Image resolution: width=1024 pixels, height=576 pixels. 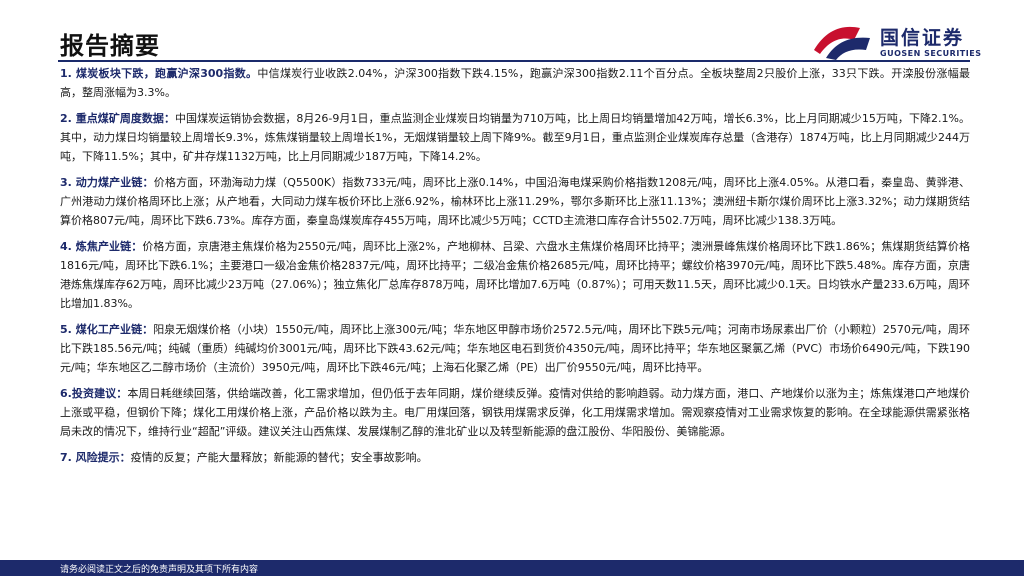 What do you see at coordinates (101, 246) in the screenshot?
I see `paragraph-lead: 4. 炼焦产业链：` at bounding box center [101, 246].